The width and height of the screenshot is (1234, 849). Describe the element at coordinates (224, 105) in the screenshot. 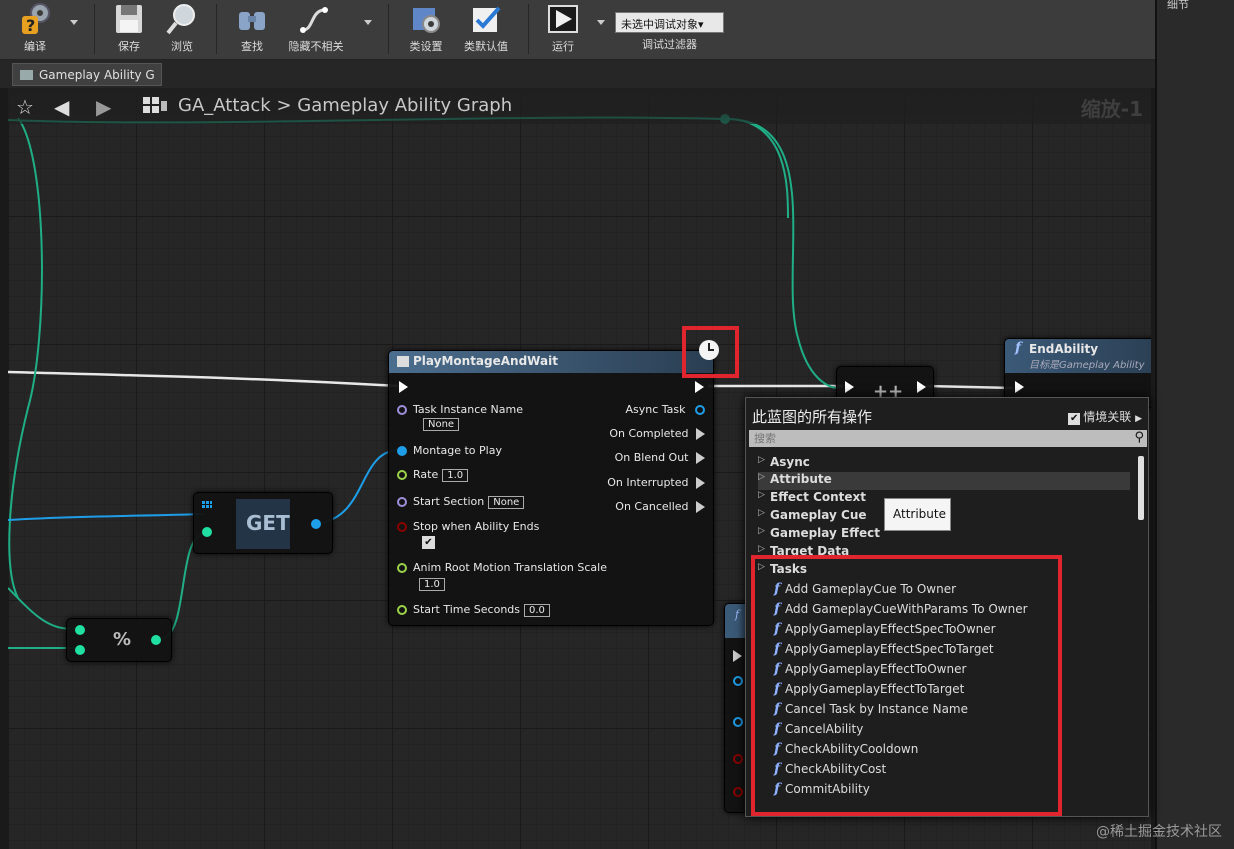

I see `breadcrumb-asset: GA_Attack` at that location.